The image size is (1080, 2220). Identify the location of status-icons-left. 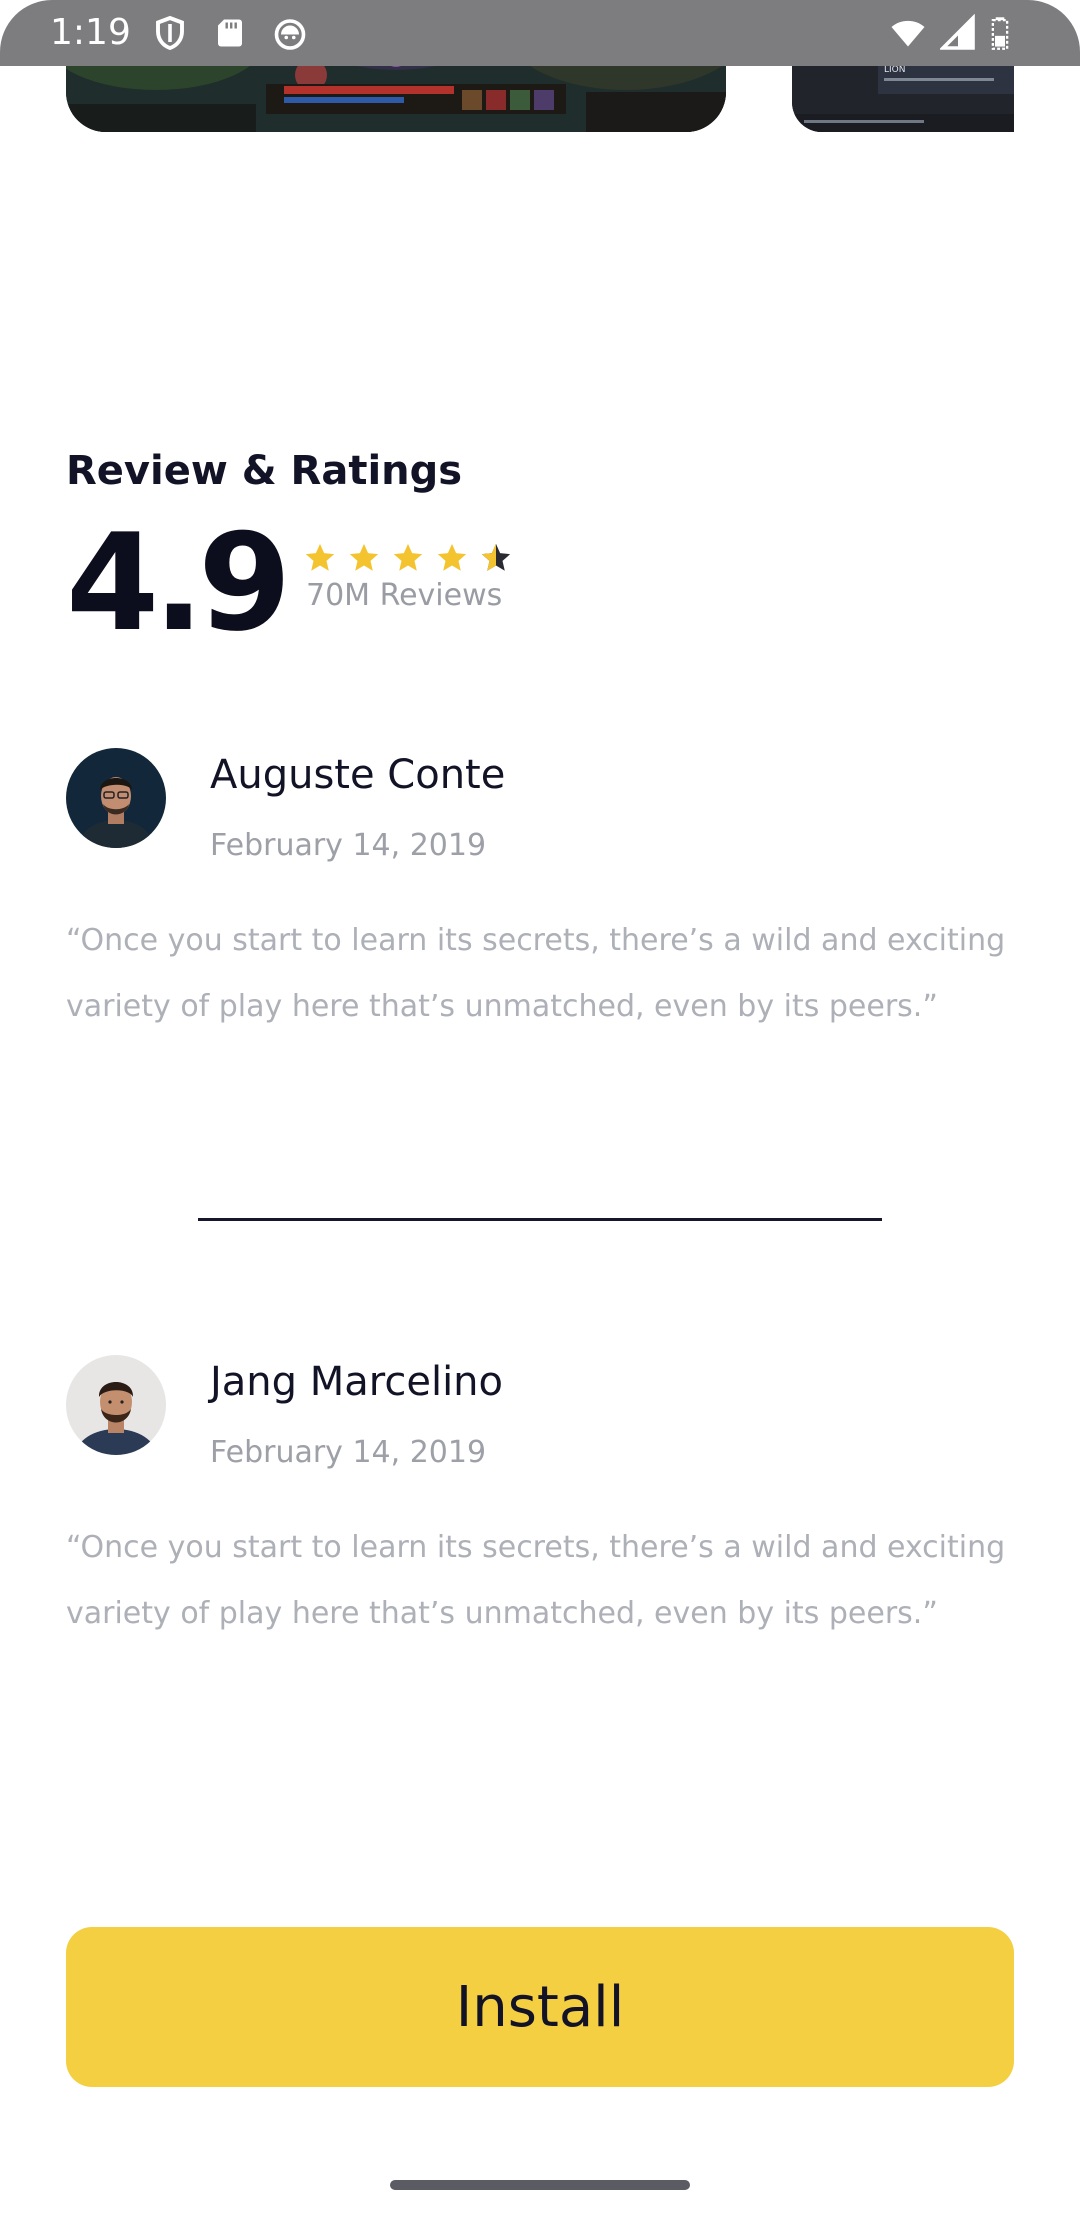
(230, 33).